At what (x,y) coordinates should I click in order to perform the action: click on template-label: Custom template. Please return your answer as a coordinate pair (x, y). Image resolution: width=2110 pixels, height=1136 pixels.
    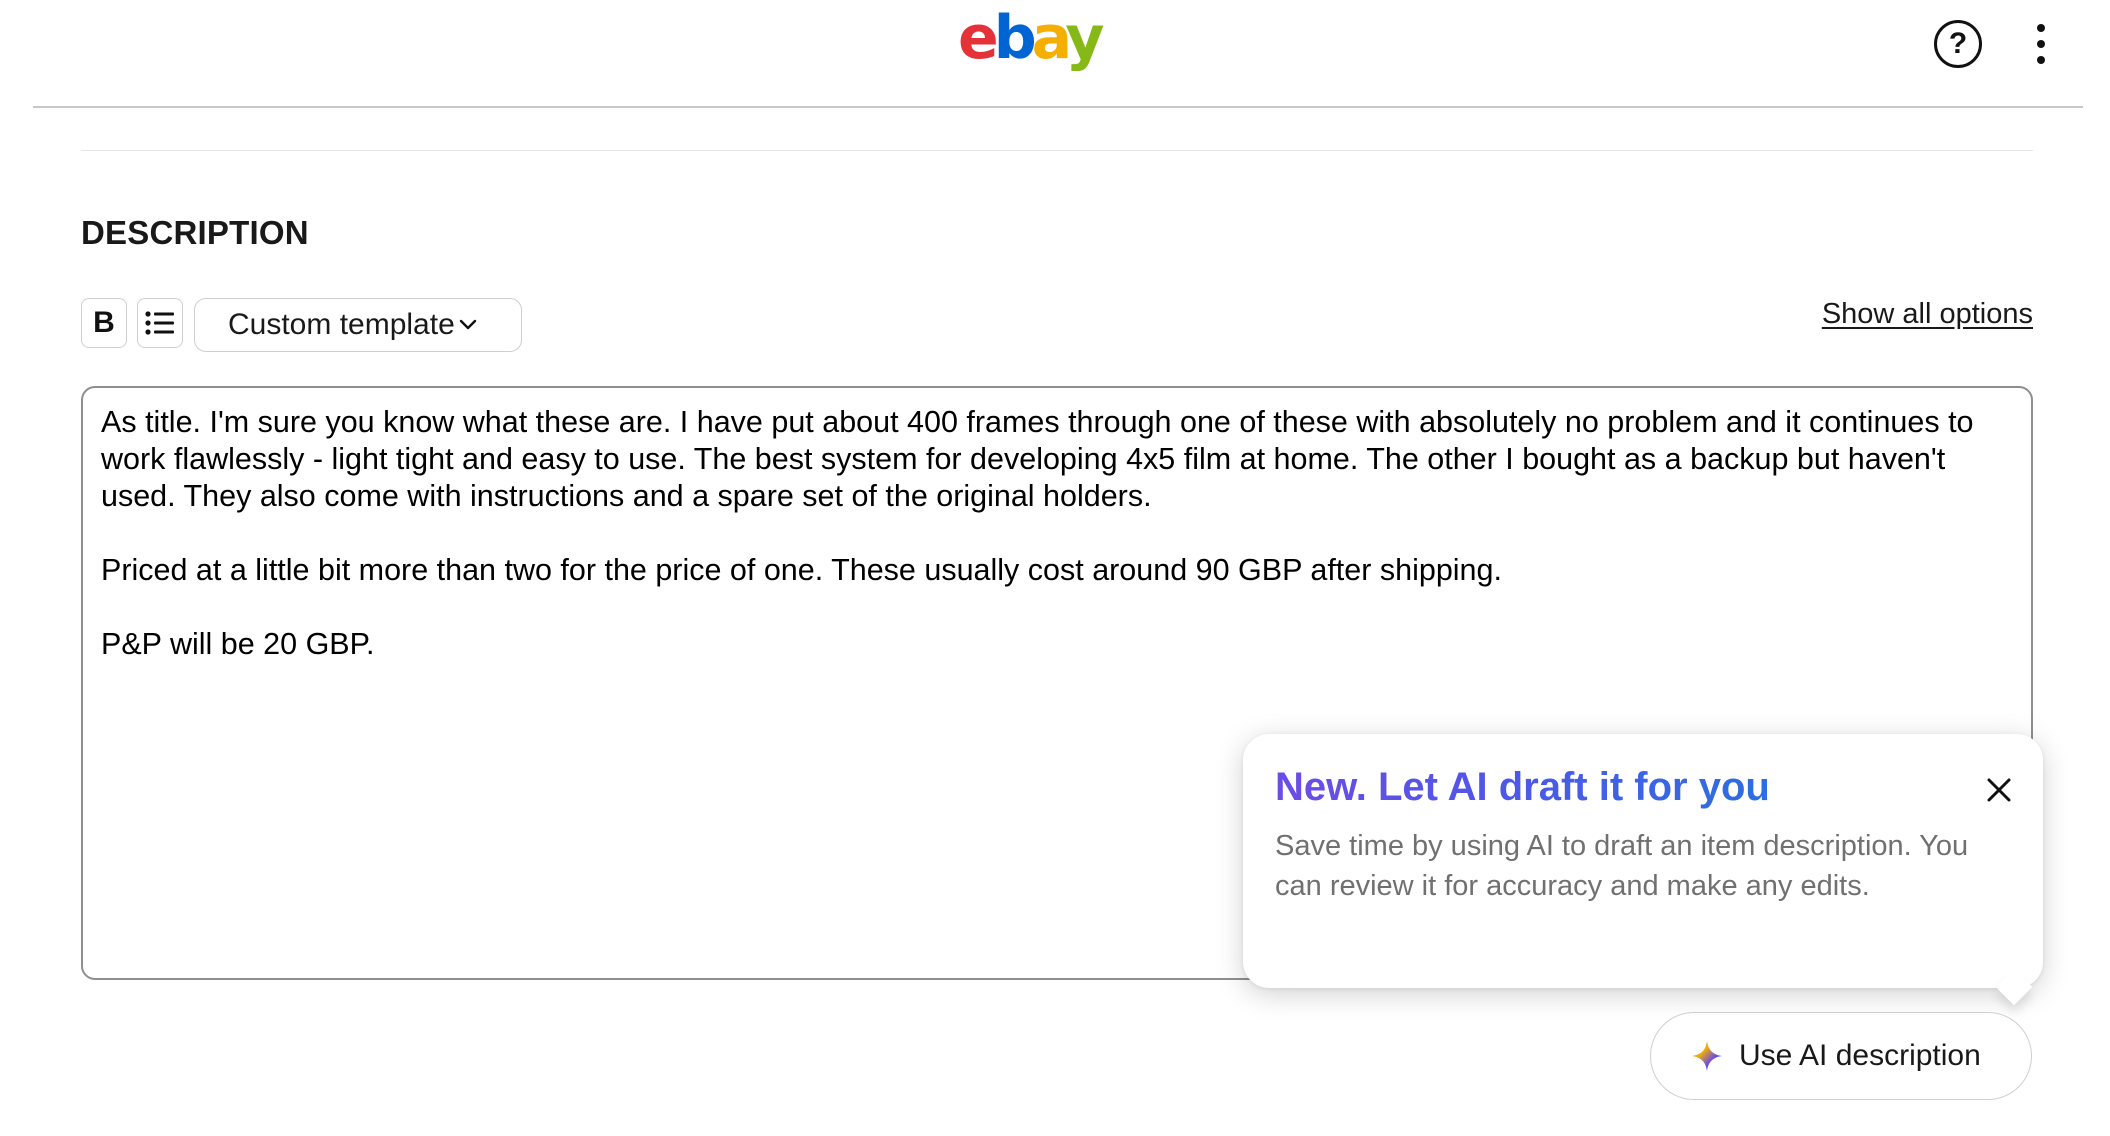
    Looking at the image, I should click on (341, 324).